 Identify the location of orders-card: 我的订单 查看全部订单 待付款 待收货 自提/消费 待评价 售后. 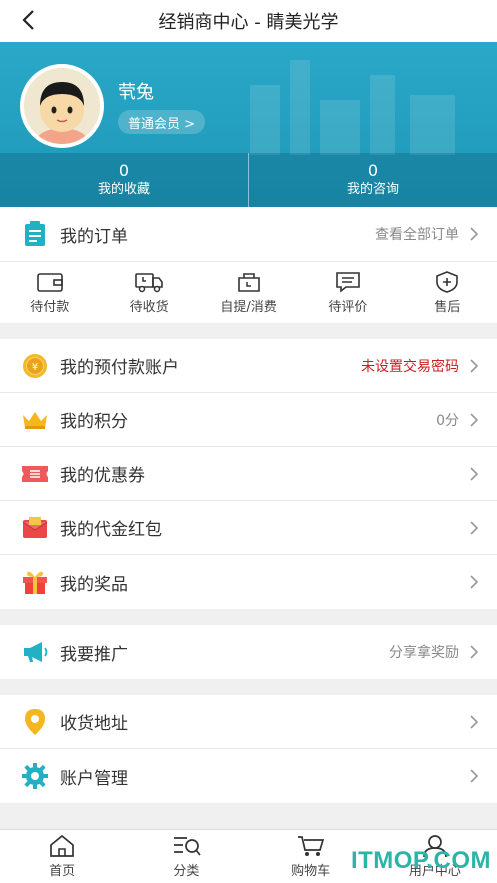
(248, 265).